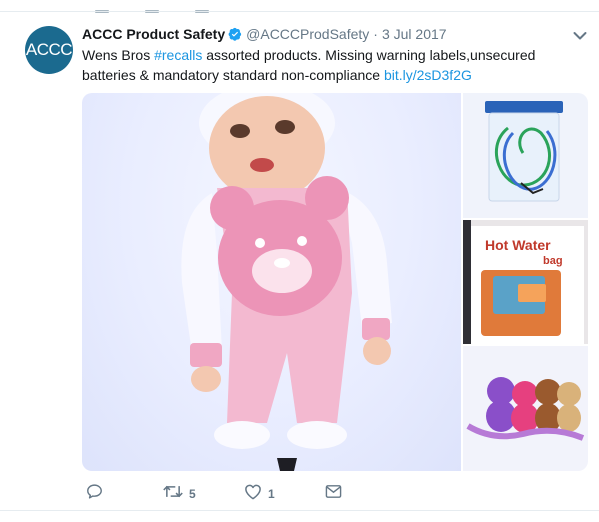 This screenshot has height=522, width=599. What do you see at coordinates (518, 245) in the screenshot?
I see `hot-water-bag-label: Hot Water` at bounding box center [518, 245].